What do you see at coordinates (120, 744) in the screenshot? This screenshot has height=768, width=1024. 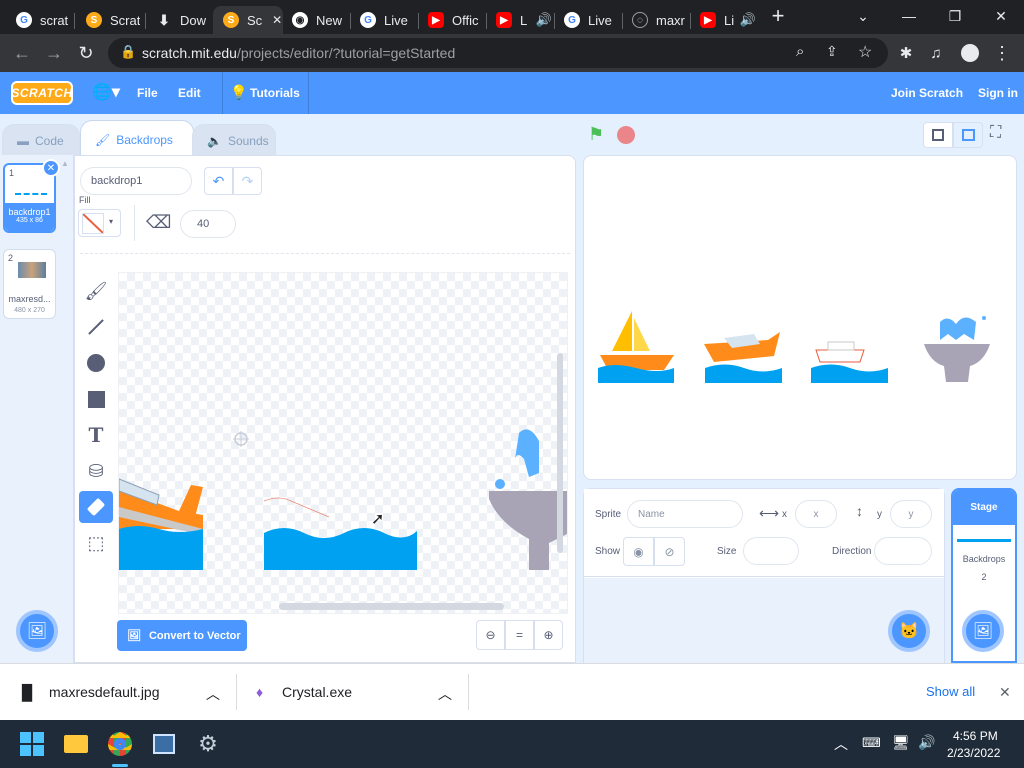 I see `chrome-taskbar-icon` at bounding box center [120, 744].